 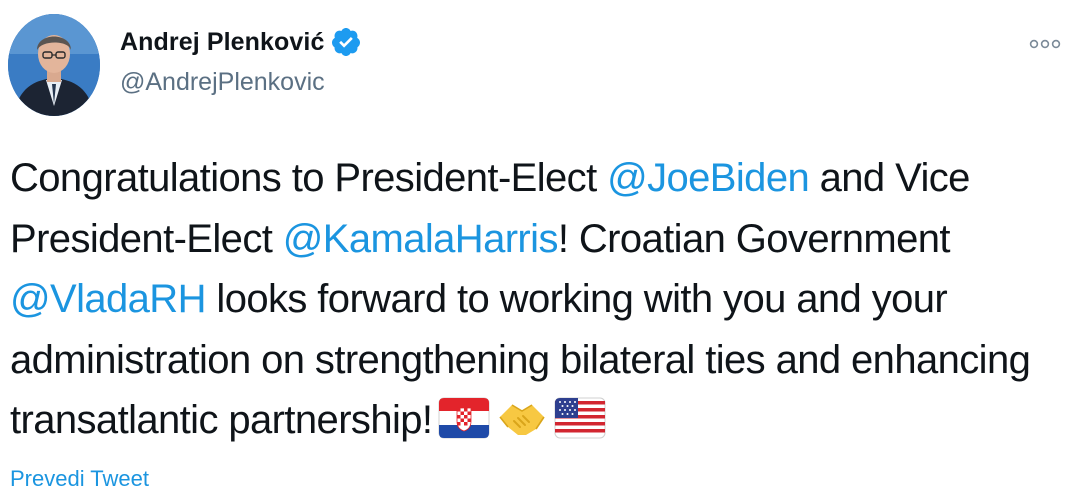 I want to click on author-name-row: Andrej Plenković, so click(x=241, y=42).